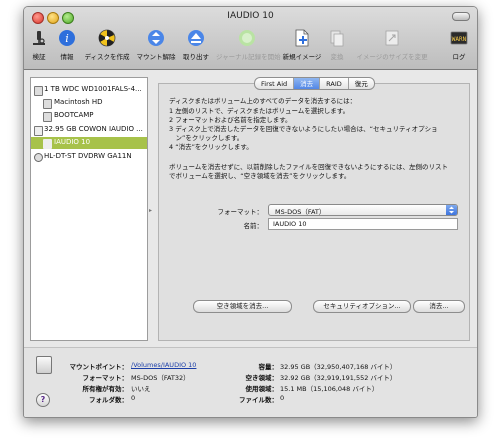  I want to click on burn-icon, so click(107, 38).